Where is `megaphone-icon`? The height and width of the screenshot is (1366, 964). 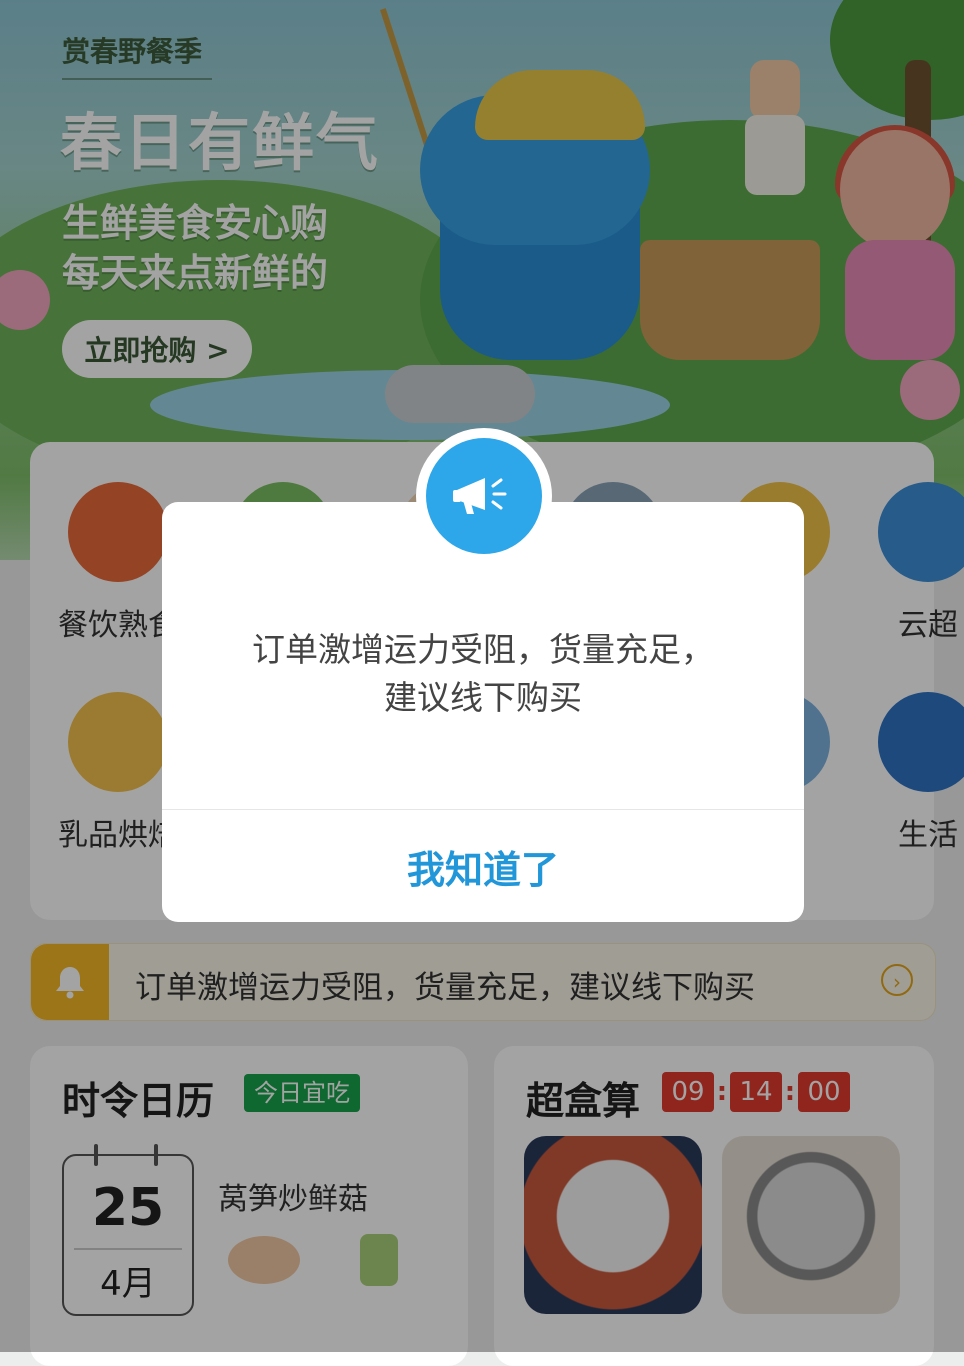 megaphone-icon is located at coordinates (484, 496).